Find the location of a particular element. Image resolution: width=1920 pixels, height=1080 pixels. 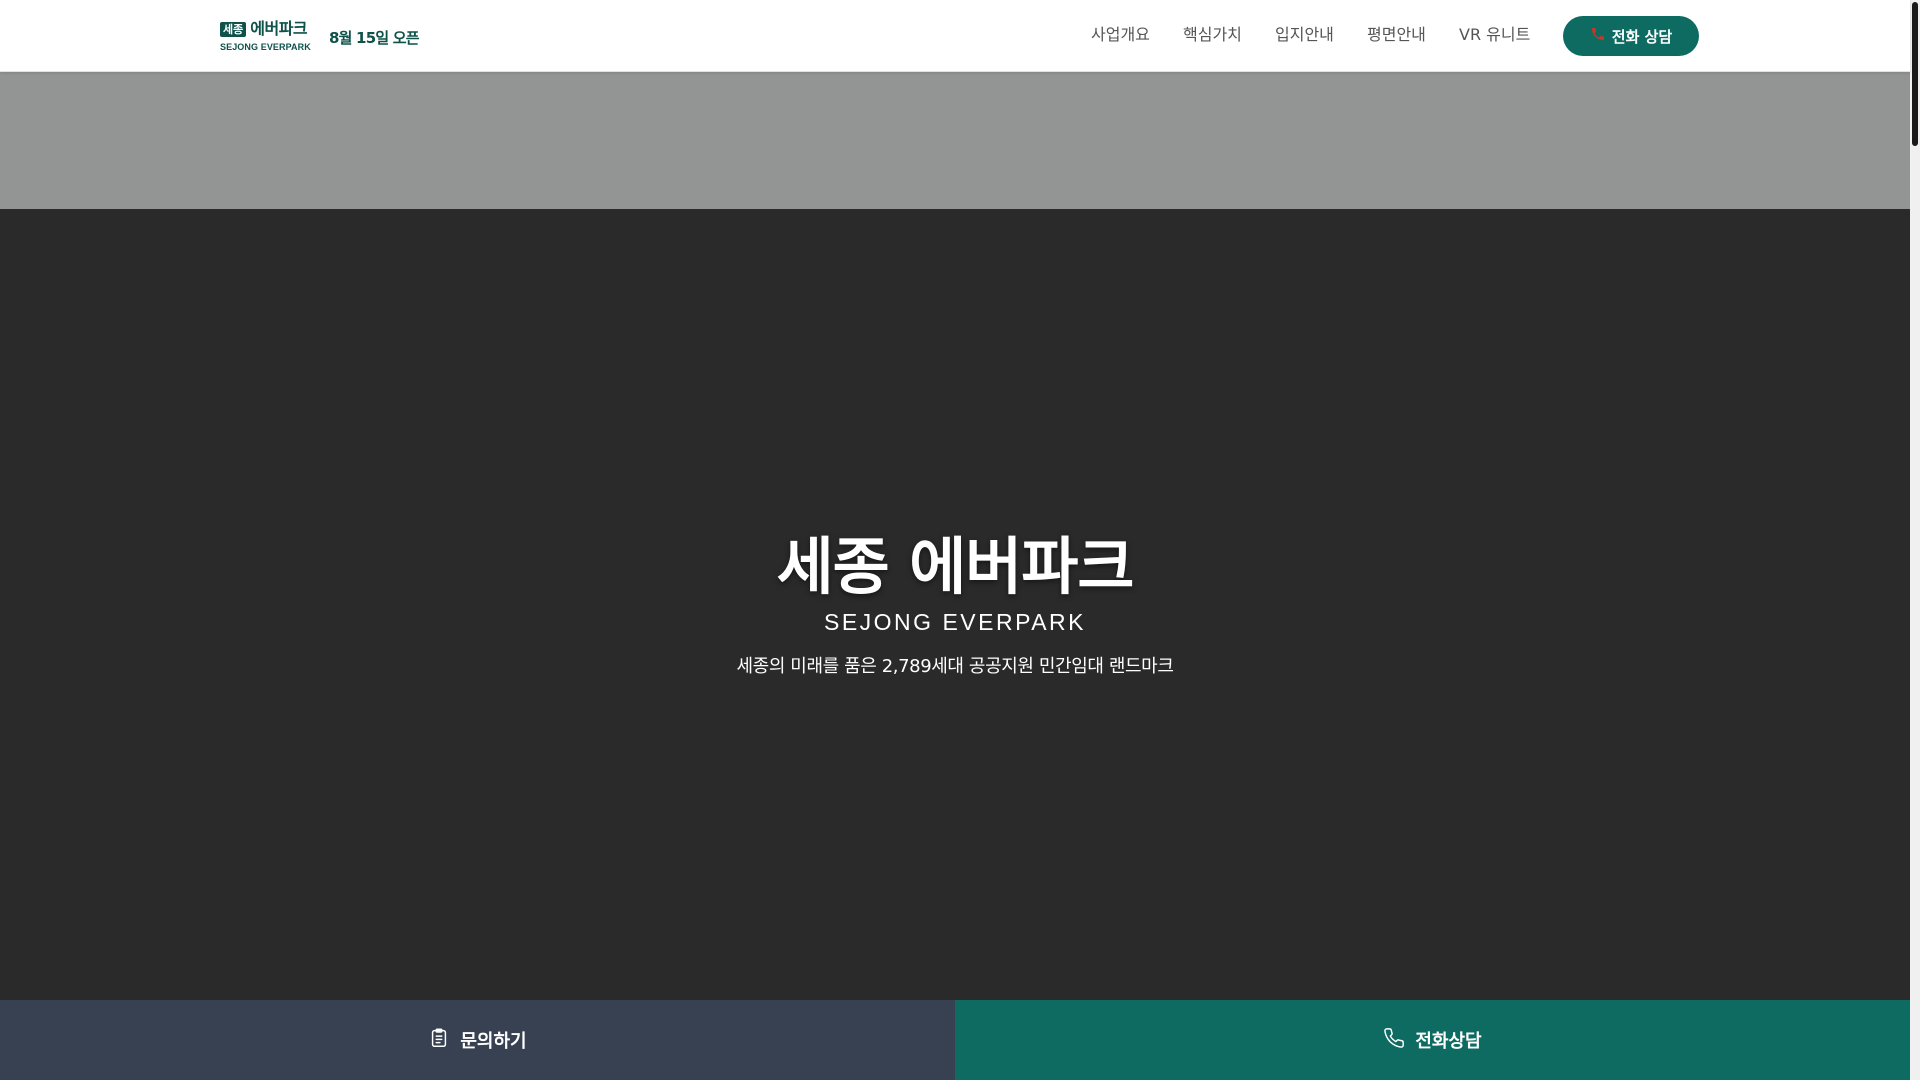

bottom-action-bar: 문의하기 전화상담 is located at coordinates (955, 1040).